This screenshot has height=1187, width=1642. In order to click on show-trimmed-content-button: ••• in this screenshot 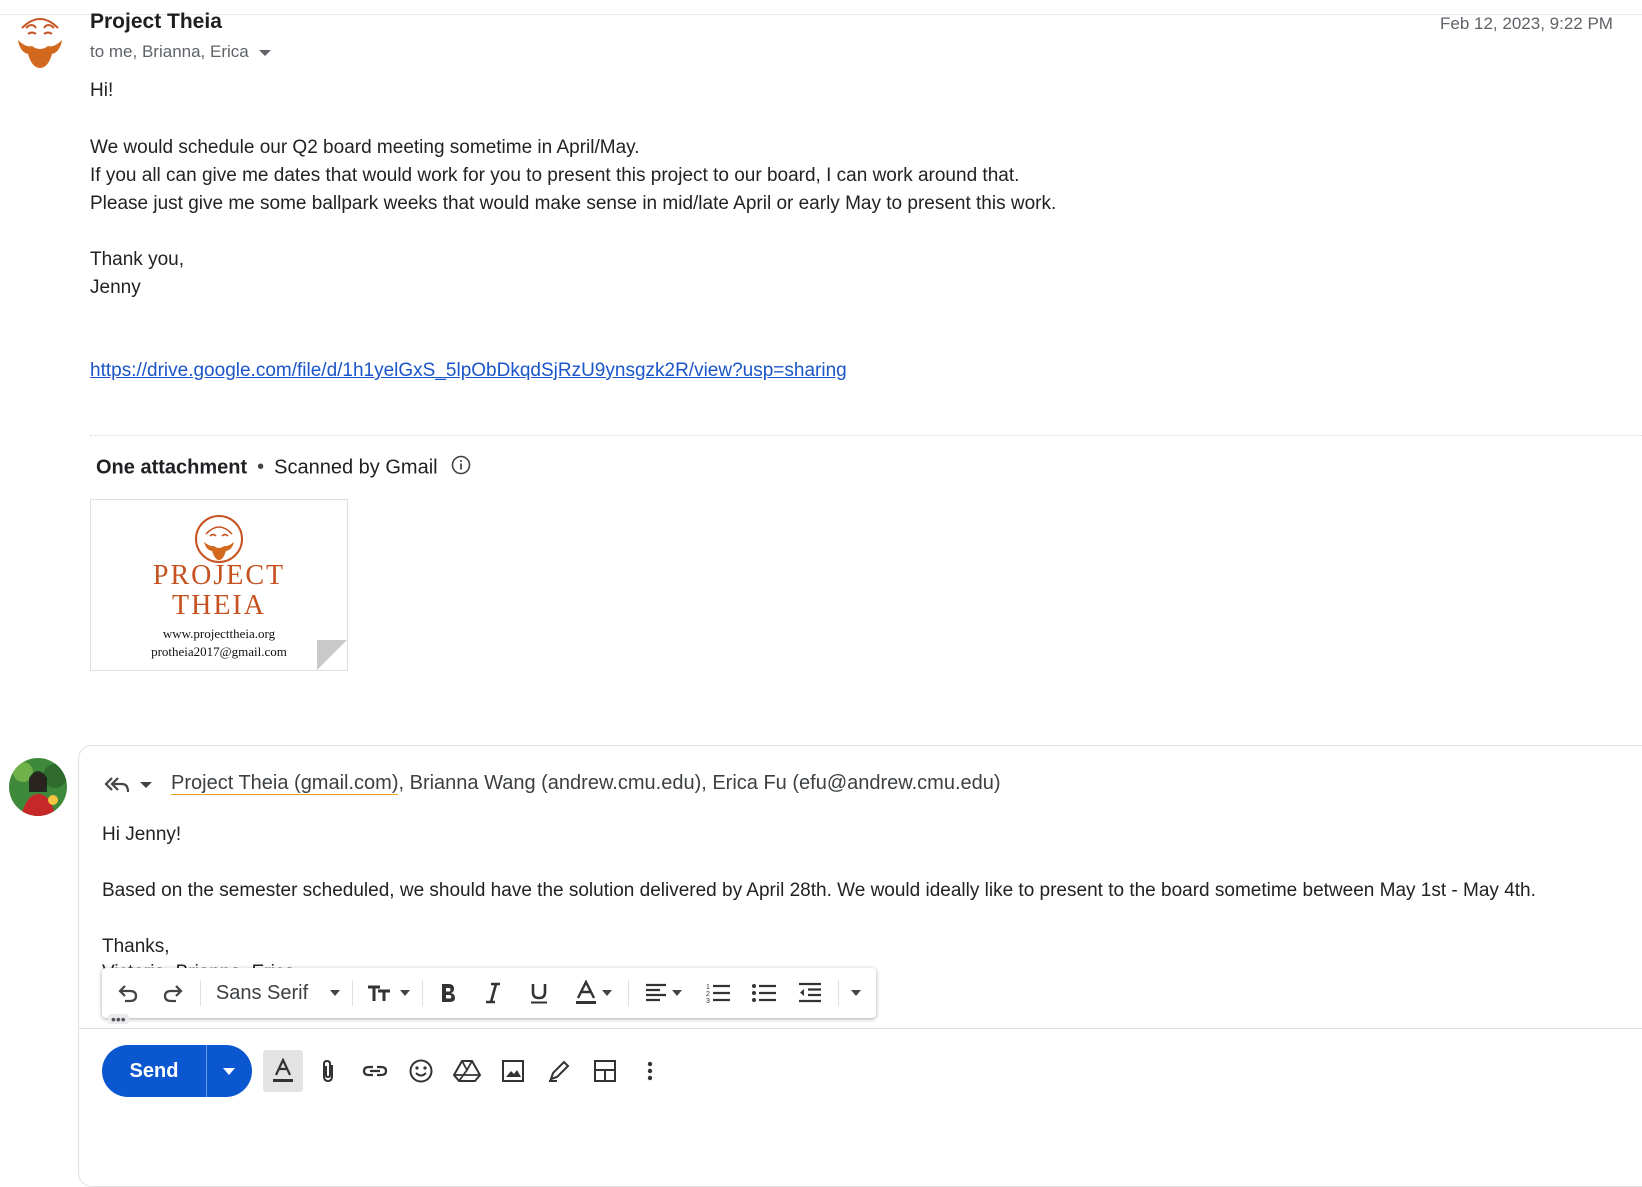, I will do `click(118, 1019)`.